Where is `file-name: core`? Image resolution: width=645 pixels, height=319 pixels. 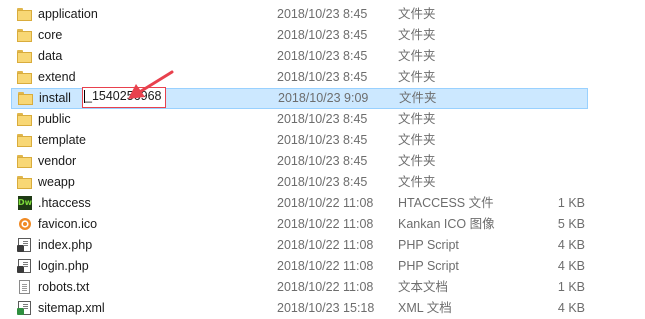
file-name: core is located at coordinates (50, 35).